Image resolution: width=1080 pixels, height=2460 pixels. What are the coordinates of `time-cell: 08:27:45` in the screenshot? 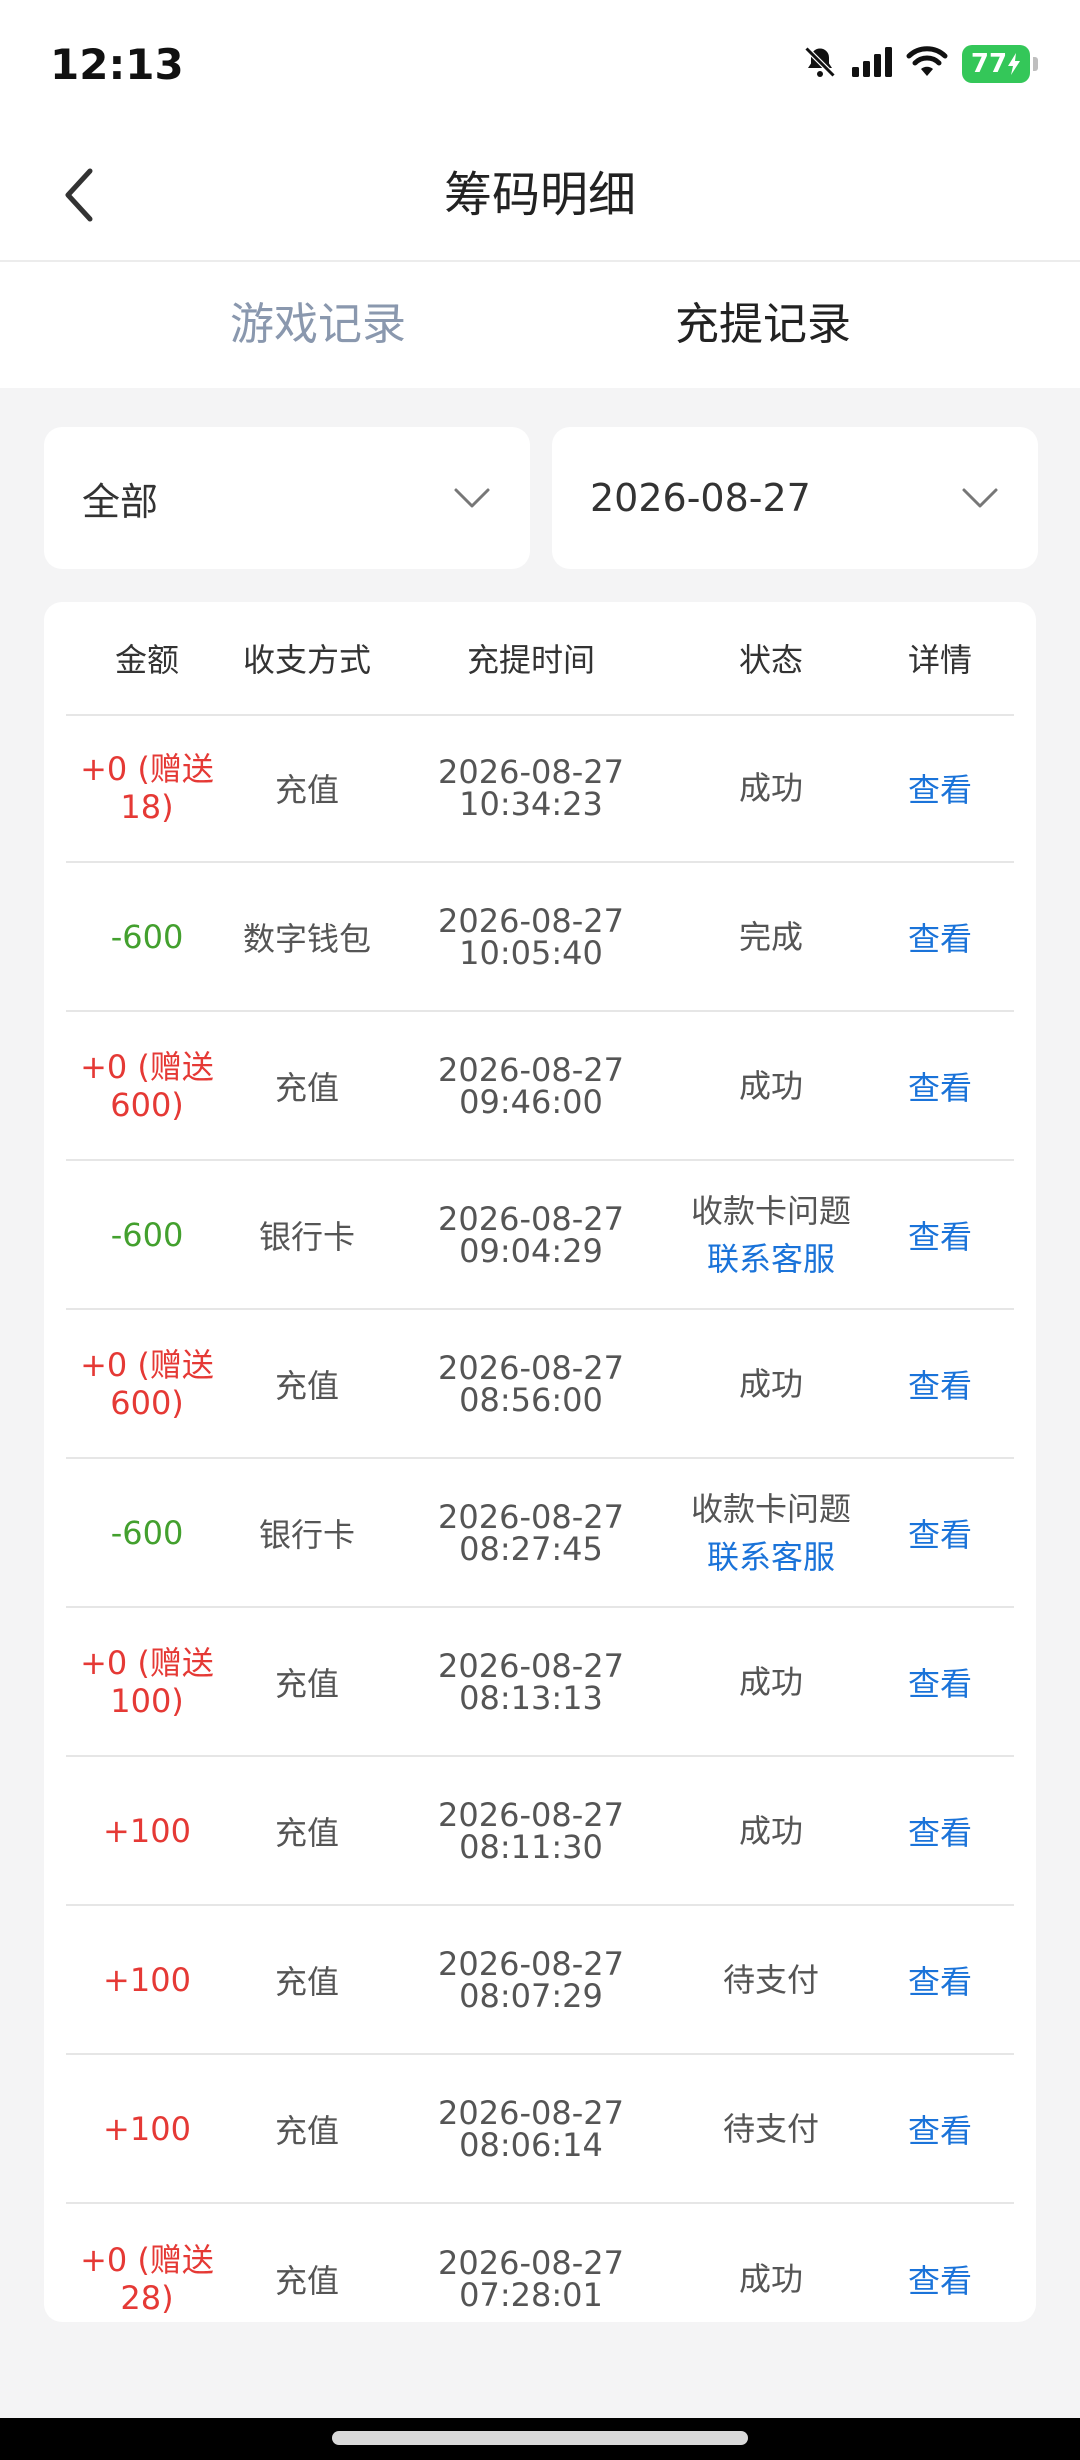 It's located at (531, 1548).